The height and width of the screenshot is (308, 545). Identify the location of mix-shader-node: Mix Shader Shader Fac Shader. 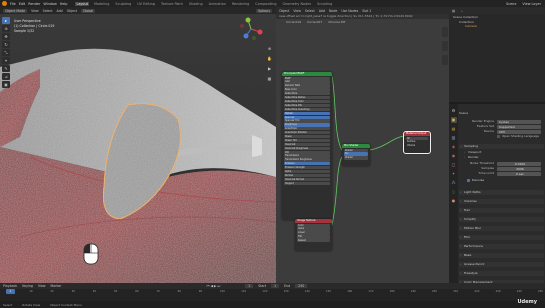
(356, 155).